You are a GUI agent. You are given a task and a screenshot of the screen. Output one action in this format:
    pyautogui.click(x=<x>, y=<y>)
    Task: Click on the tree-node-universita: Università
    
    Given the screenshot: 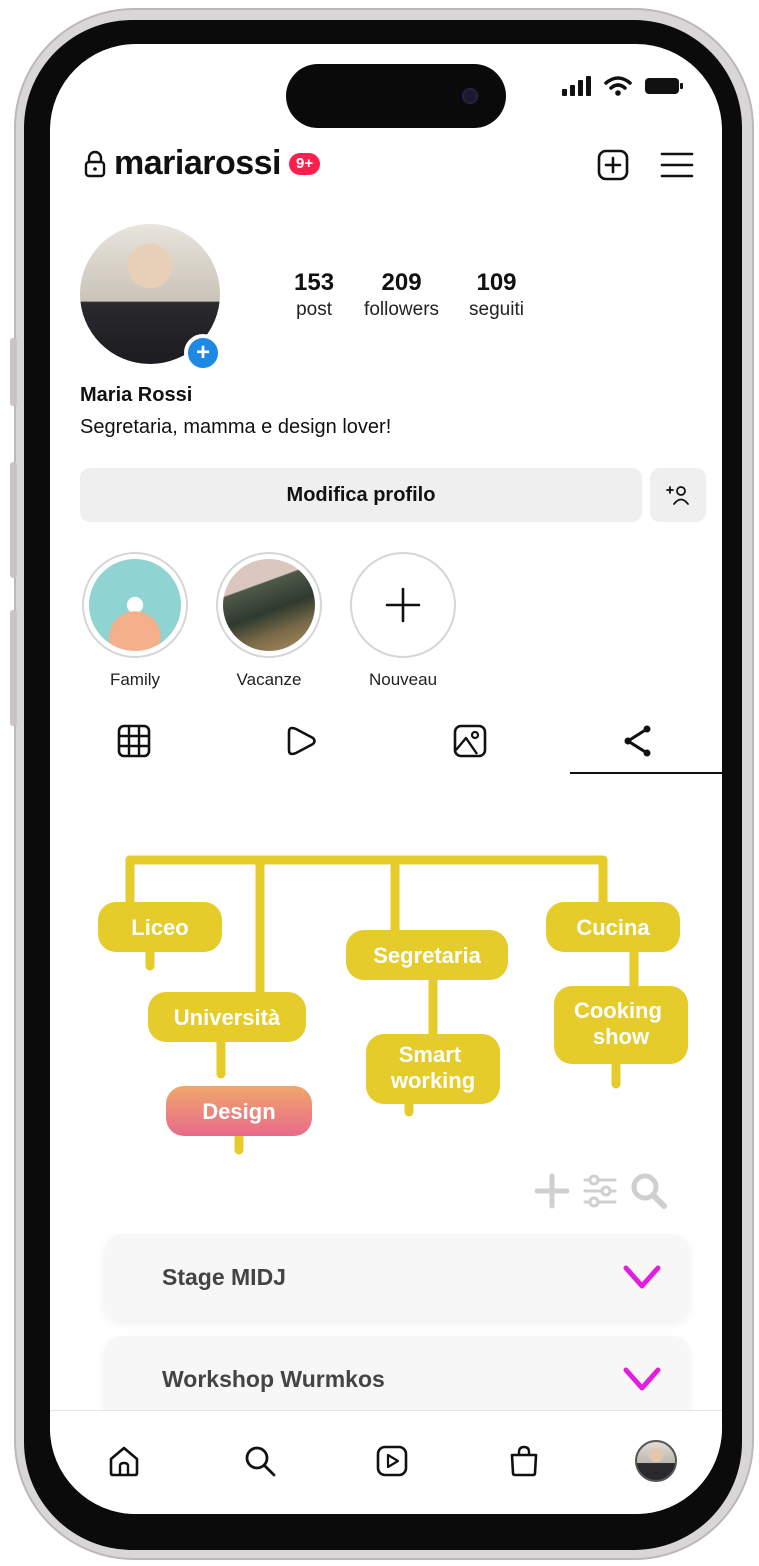 What is the action you would take?
    pyautogui.click(x=227, y=1017)
    